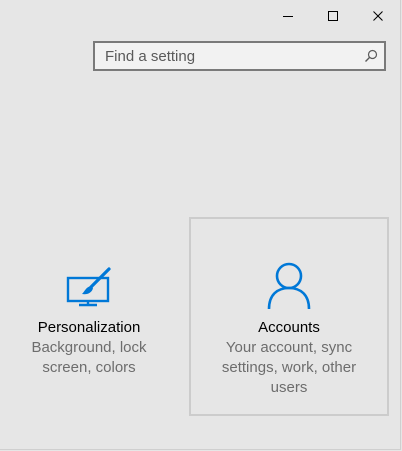 The width and height of the screenshot is (402, 451). I want to click on minimize-icon, so click(287, 16).